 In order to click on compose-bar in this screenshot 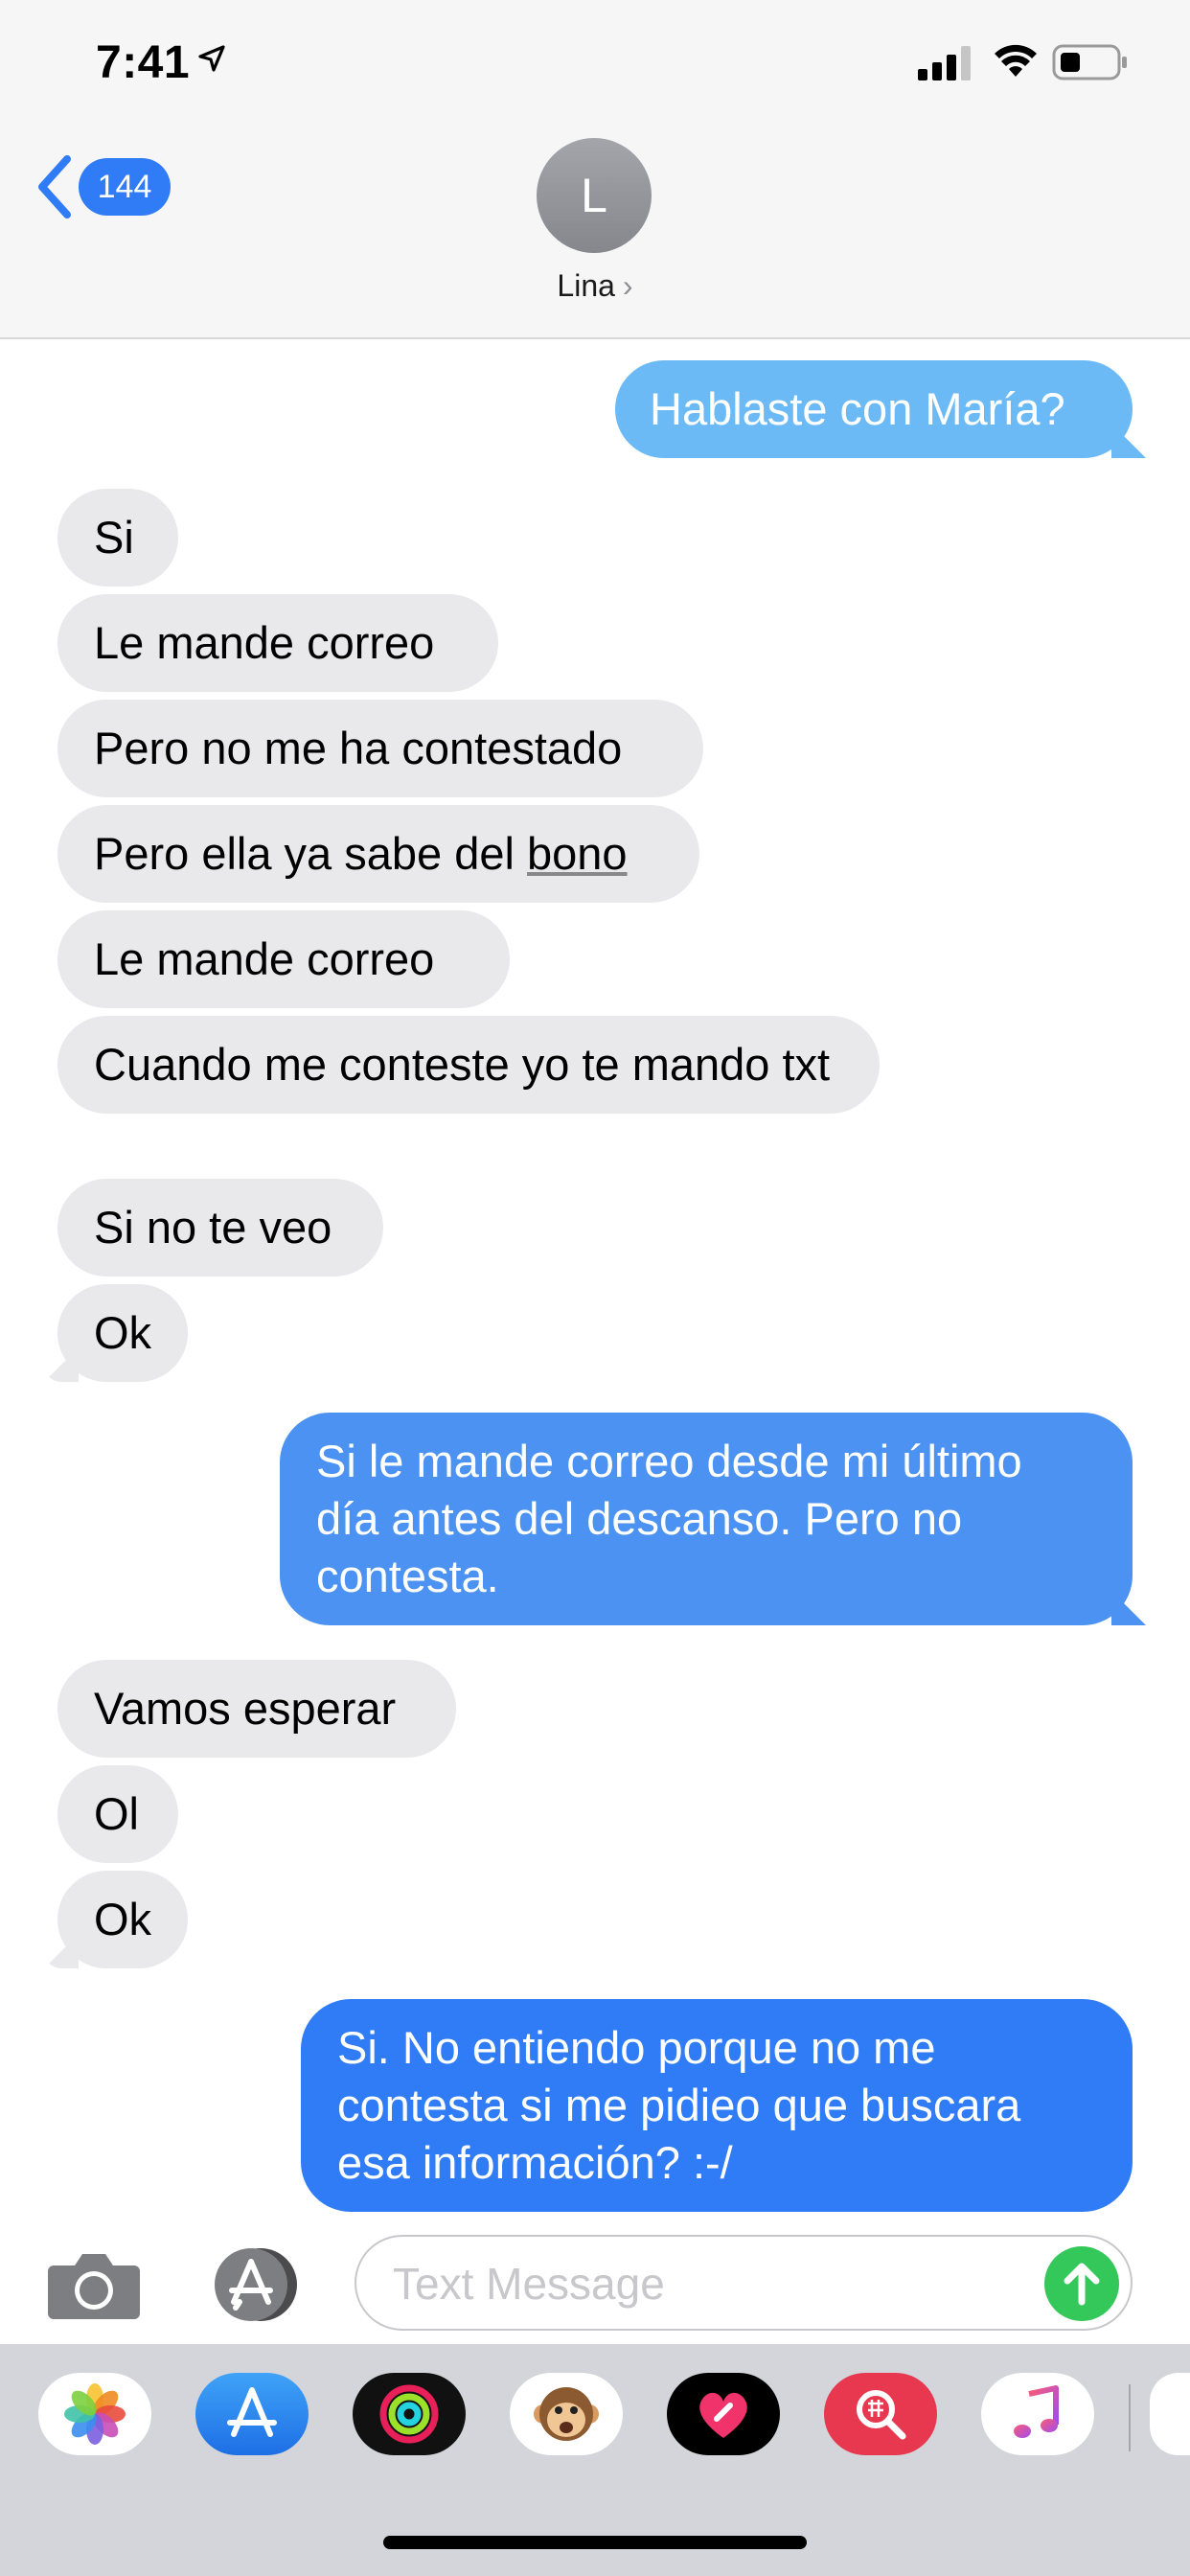, I will do `click(595, 2282)`.